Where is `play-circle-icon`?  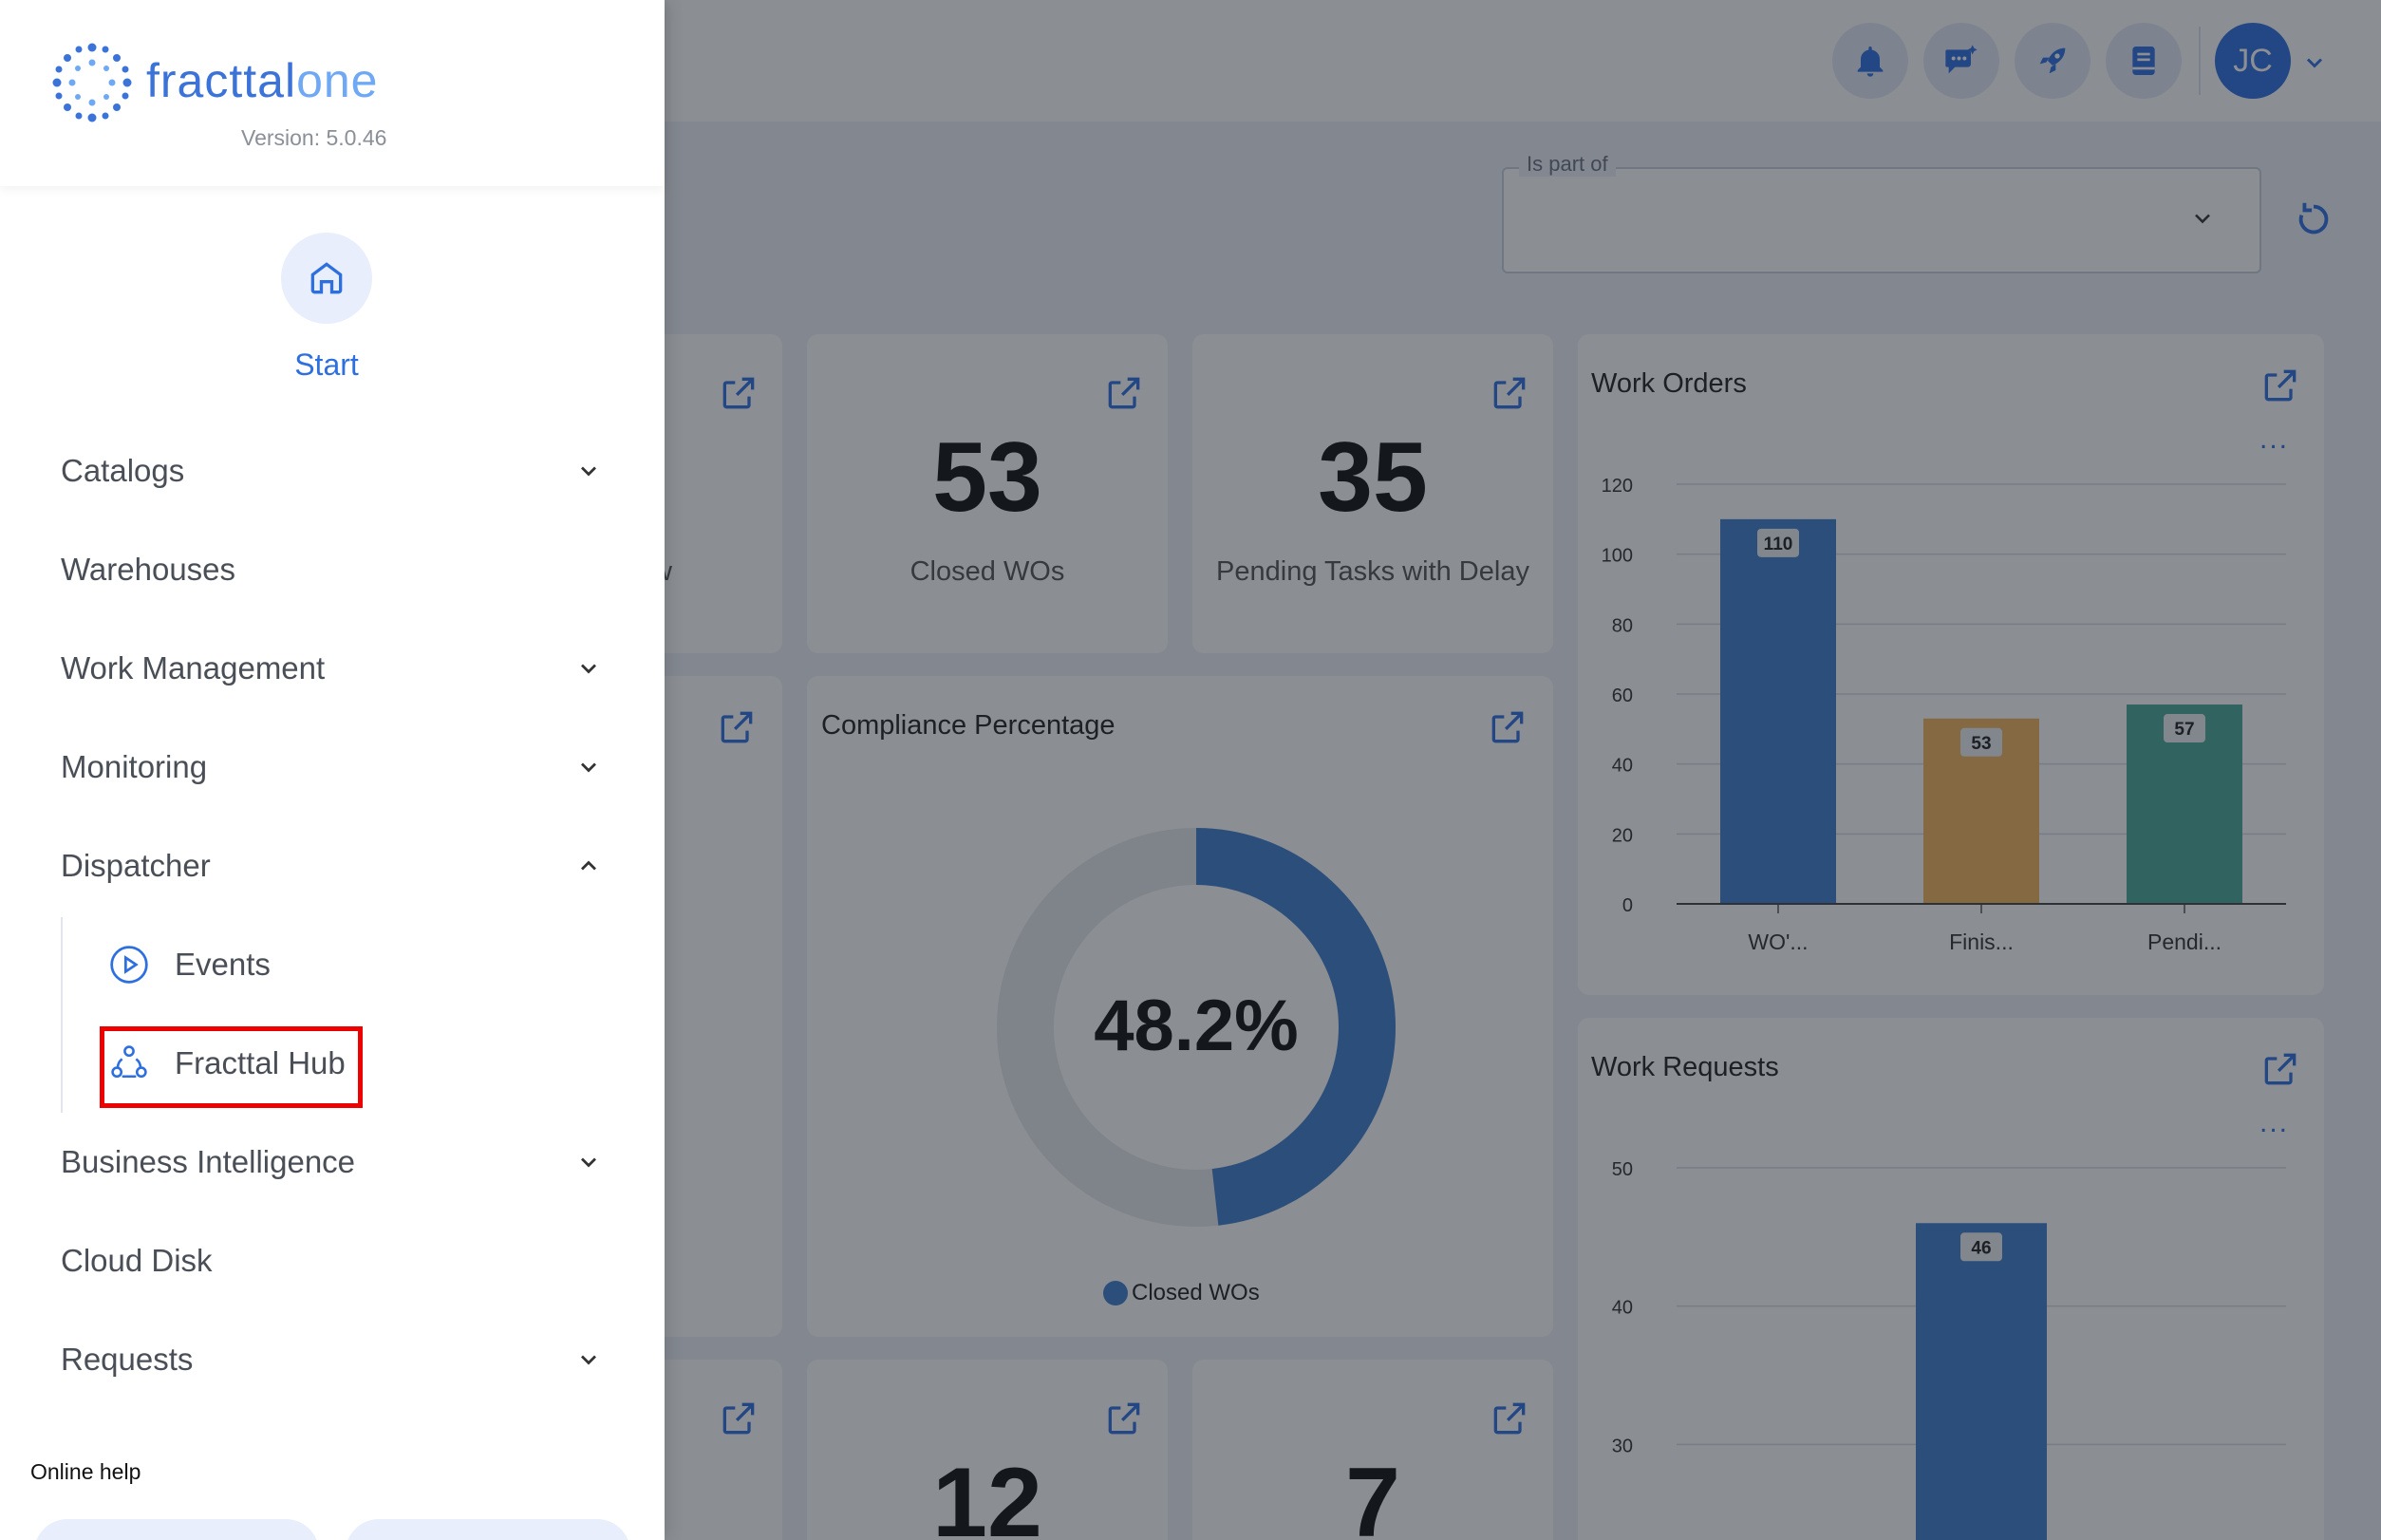
play-circle-icon is located at coordinates (129, 965).